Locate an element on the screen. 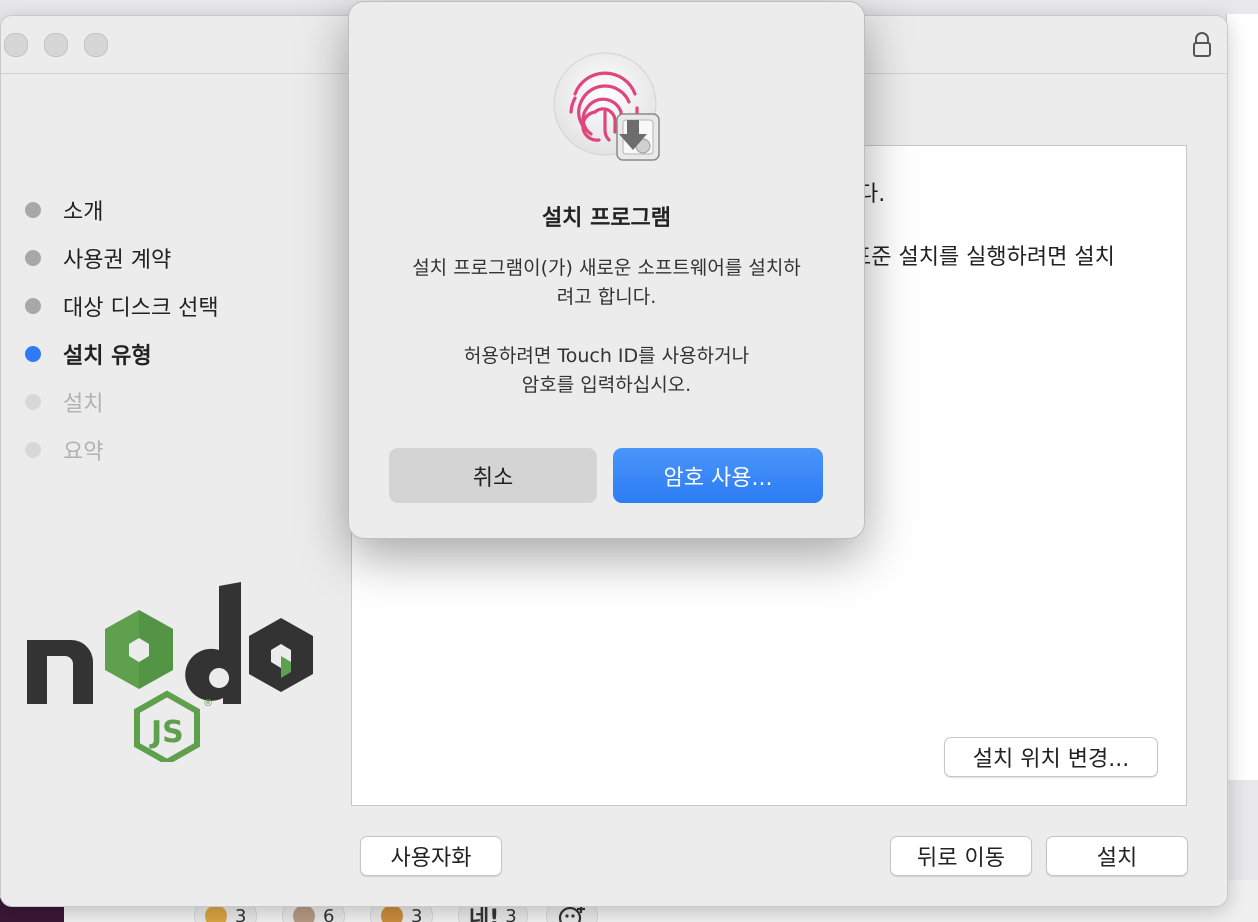  step-install: 설치 is located at coordinates (185, 402).